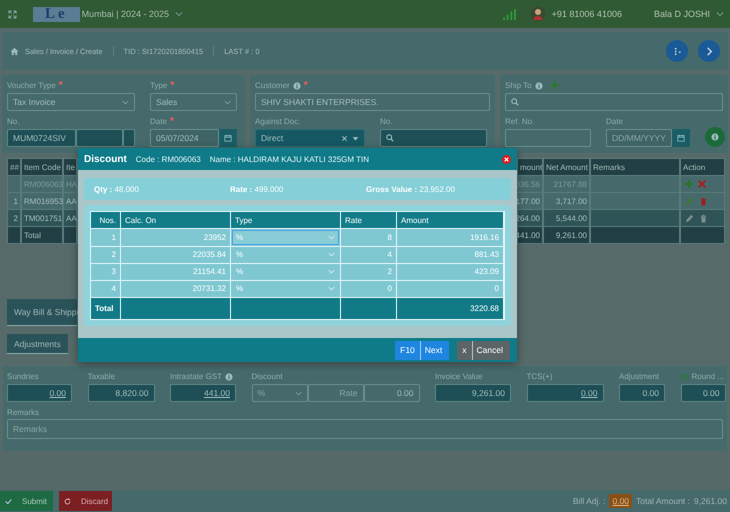 This screenshot has height=512, width=730. I want to click on kebab-menu-icon, so click(677, 51).